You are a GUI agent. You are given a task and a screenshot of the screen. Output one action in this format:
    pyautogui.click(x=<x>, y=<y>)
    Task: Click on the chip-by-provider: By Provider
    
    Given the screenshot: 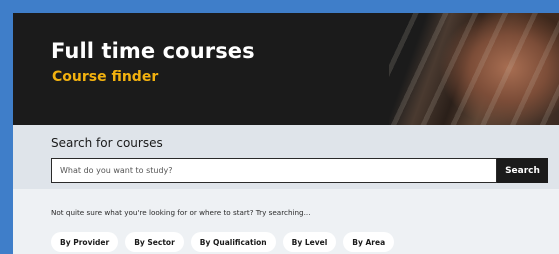 What is the action you would take?
    pyautogui.click(x=85, y=242)
    